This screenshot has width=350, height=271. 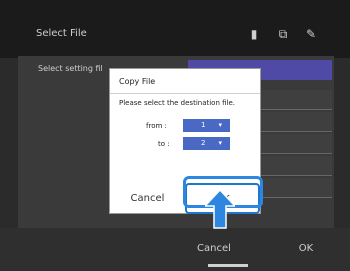 I want to click on from-value: 1, so click(x=203, y=125).